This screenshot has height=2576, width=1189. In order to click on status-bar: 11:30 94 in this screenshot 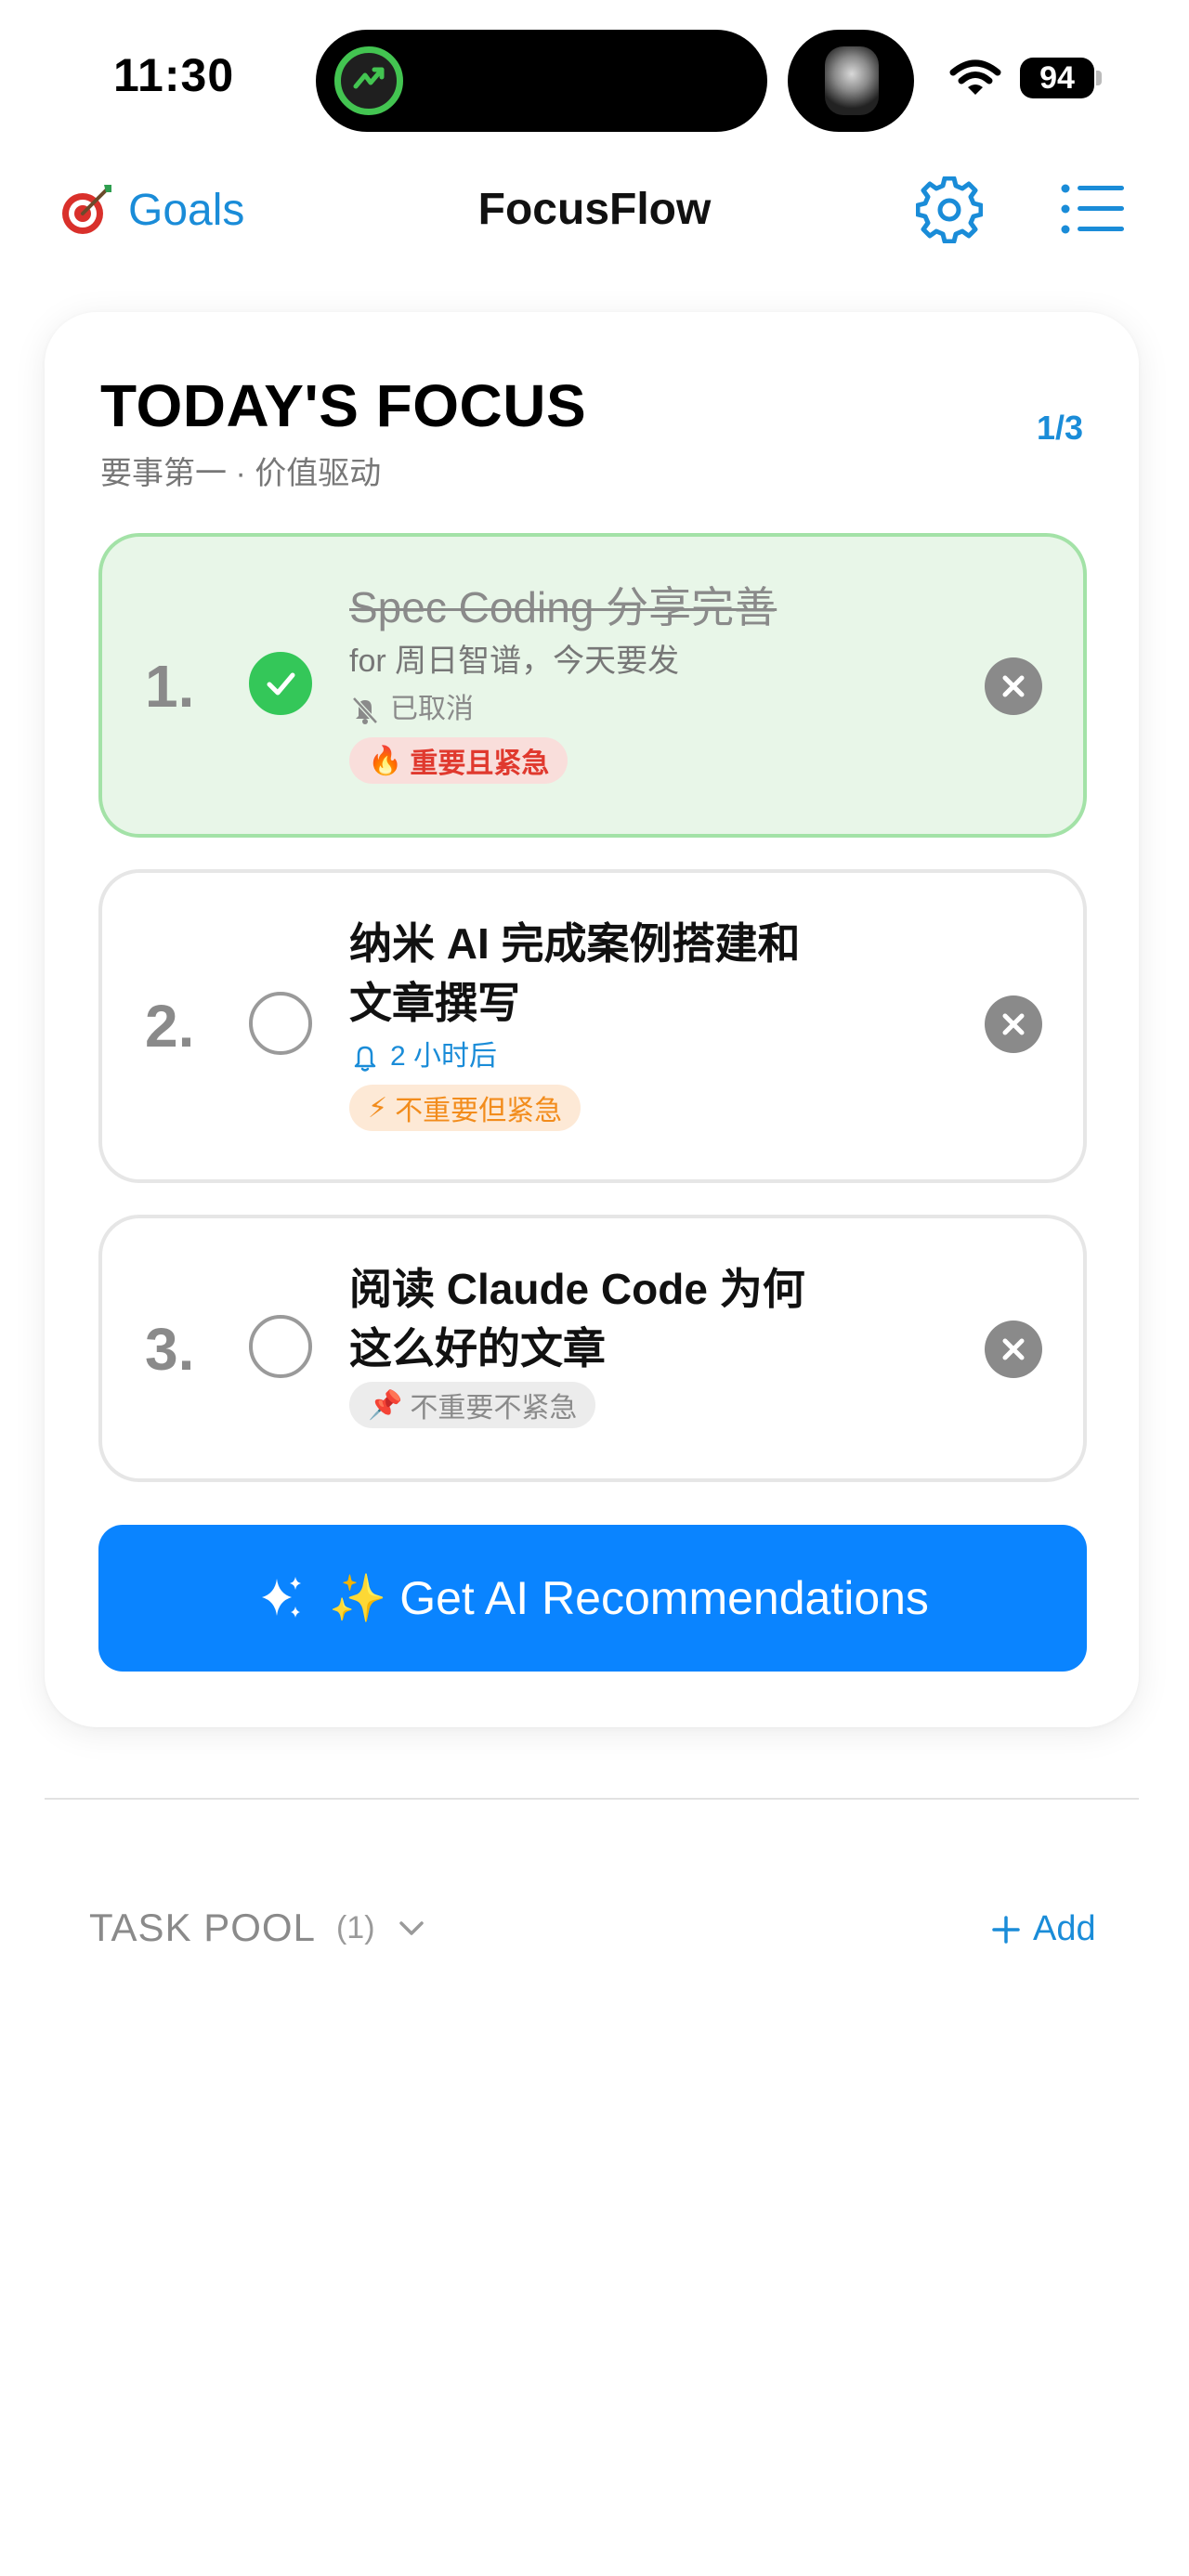, I will do `click(594, 75)`.